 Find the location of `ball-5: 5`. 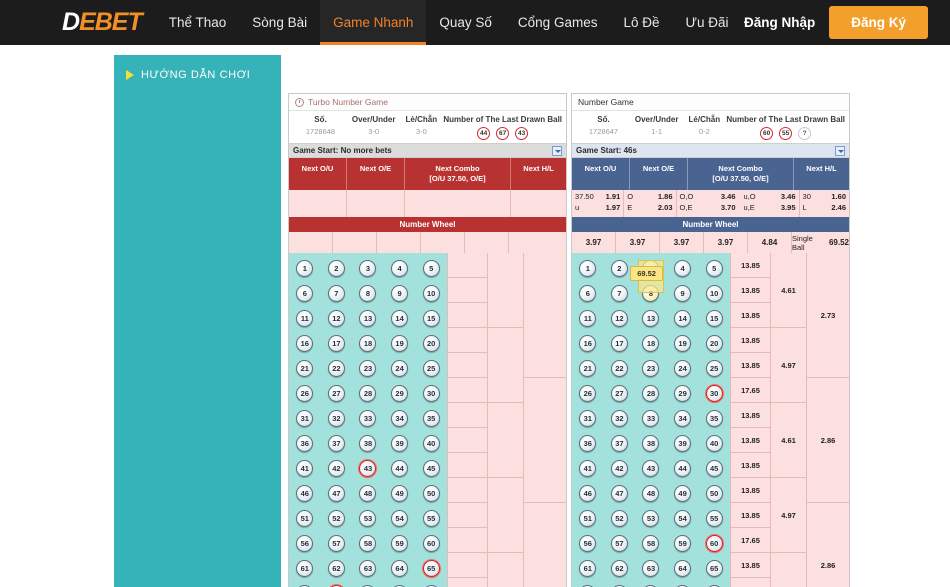

ball-5: 5 is located at coordinates (431, 269).